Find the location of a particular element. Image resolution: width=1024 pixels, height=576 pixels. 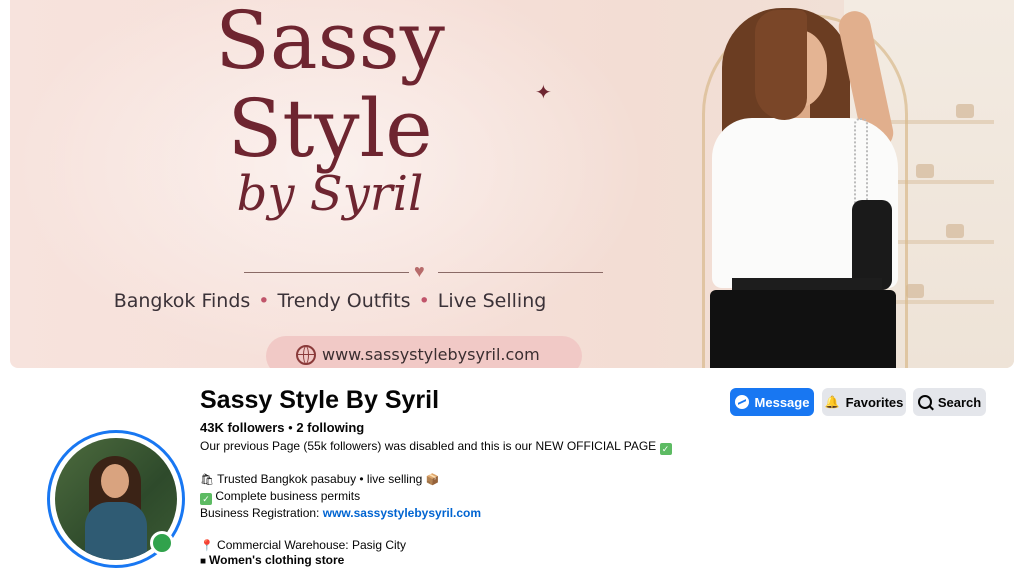

brand-line-by-syril: by Syril is located at coordinates (330, 194).